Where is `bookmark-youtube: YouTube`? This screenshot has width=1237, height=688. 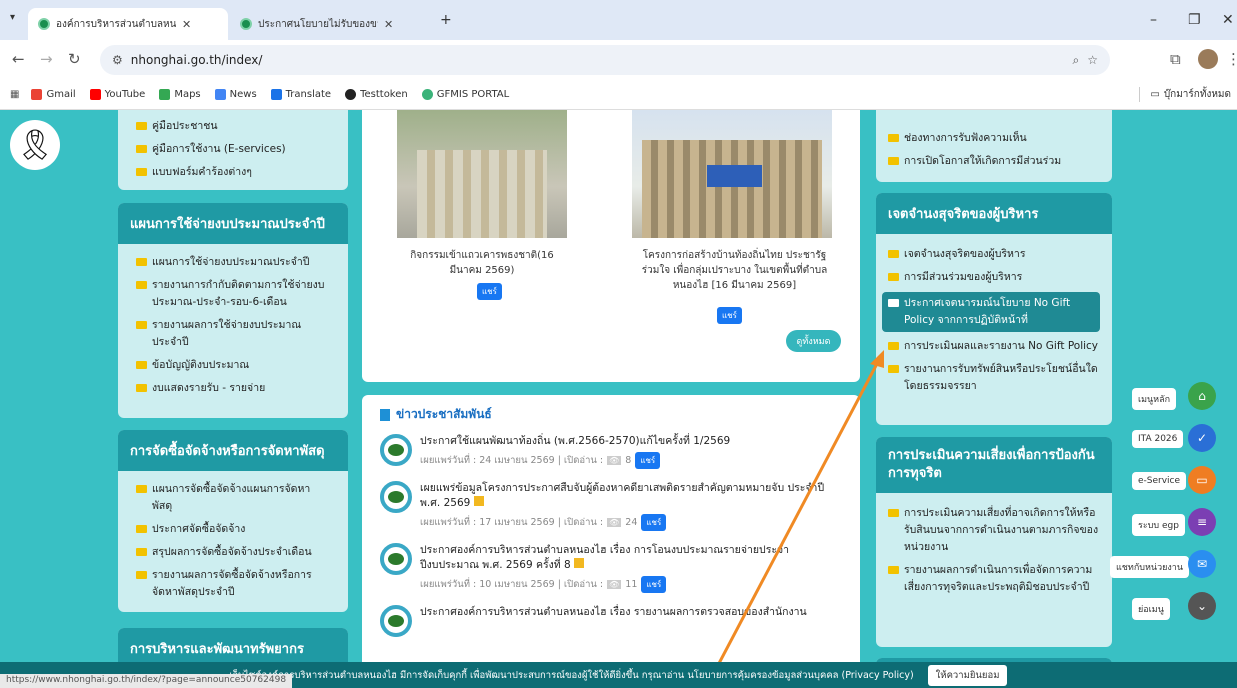 bookmark-youtube: YouTube is located at coordinates (117, 94).